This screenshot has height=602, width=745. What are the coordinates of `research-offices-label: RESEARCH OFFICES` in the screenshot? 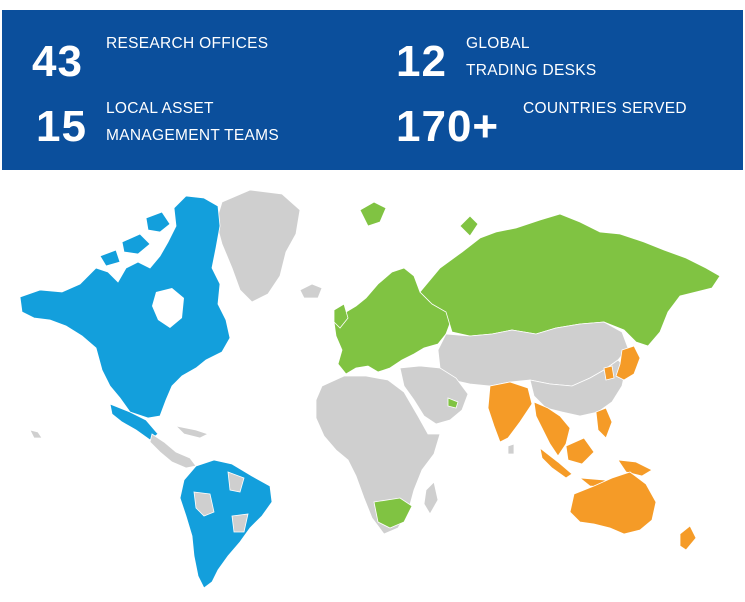 It's located at (187, 43).